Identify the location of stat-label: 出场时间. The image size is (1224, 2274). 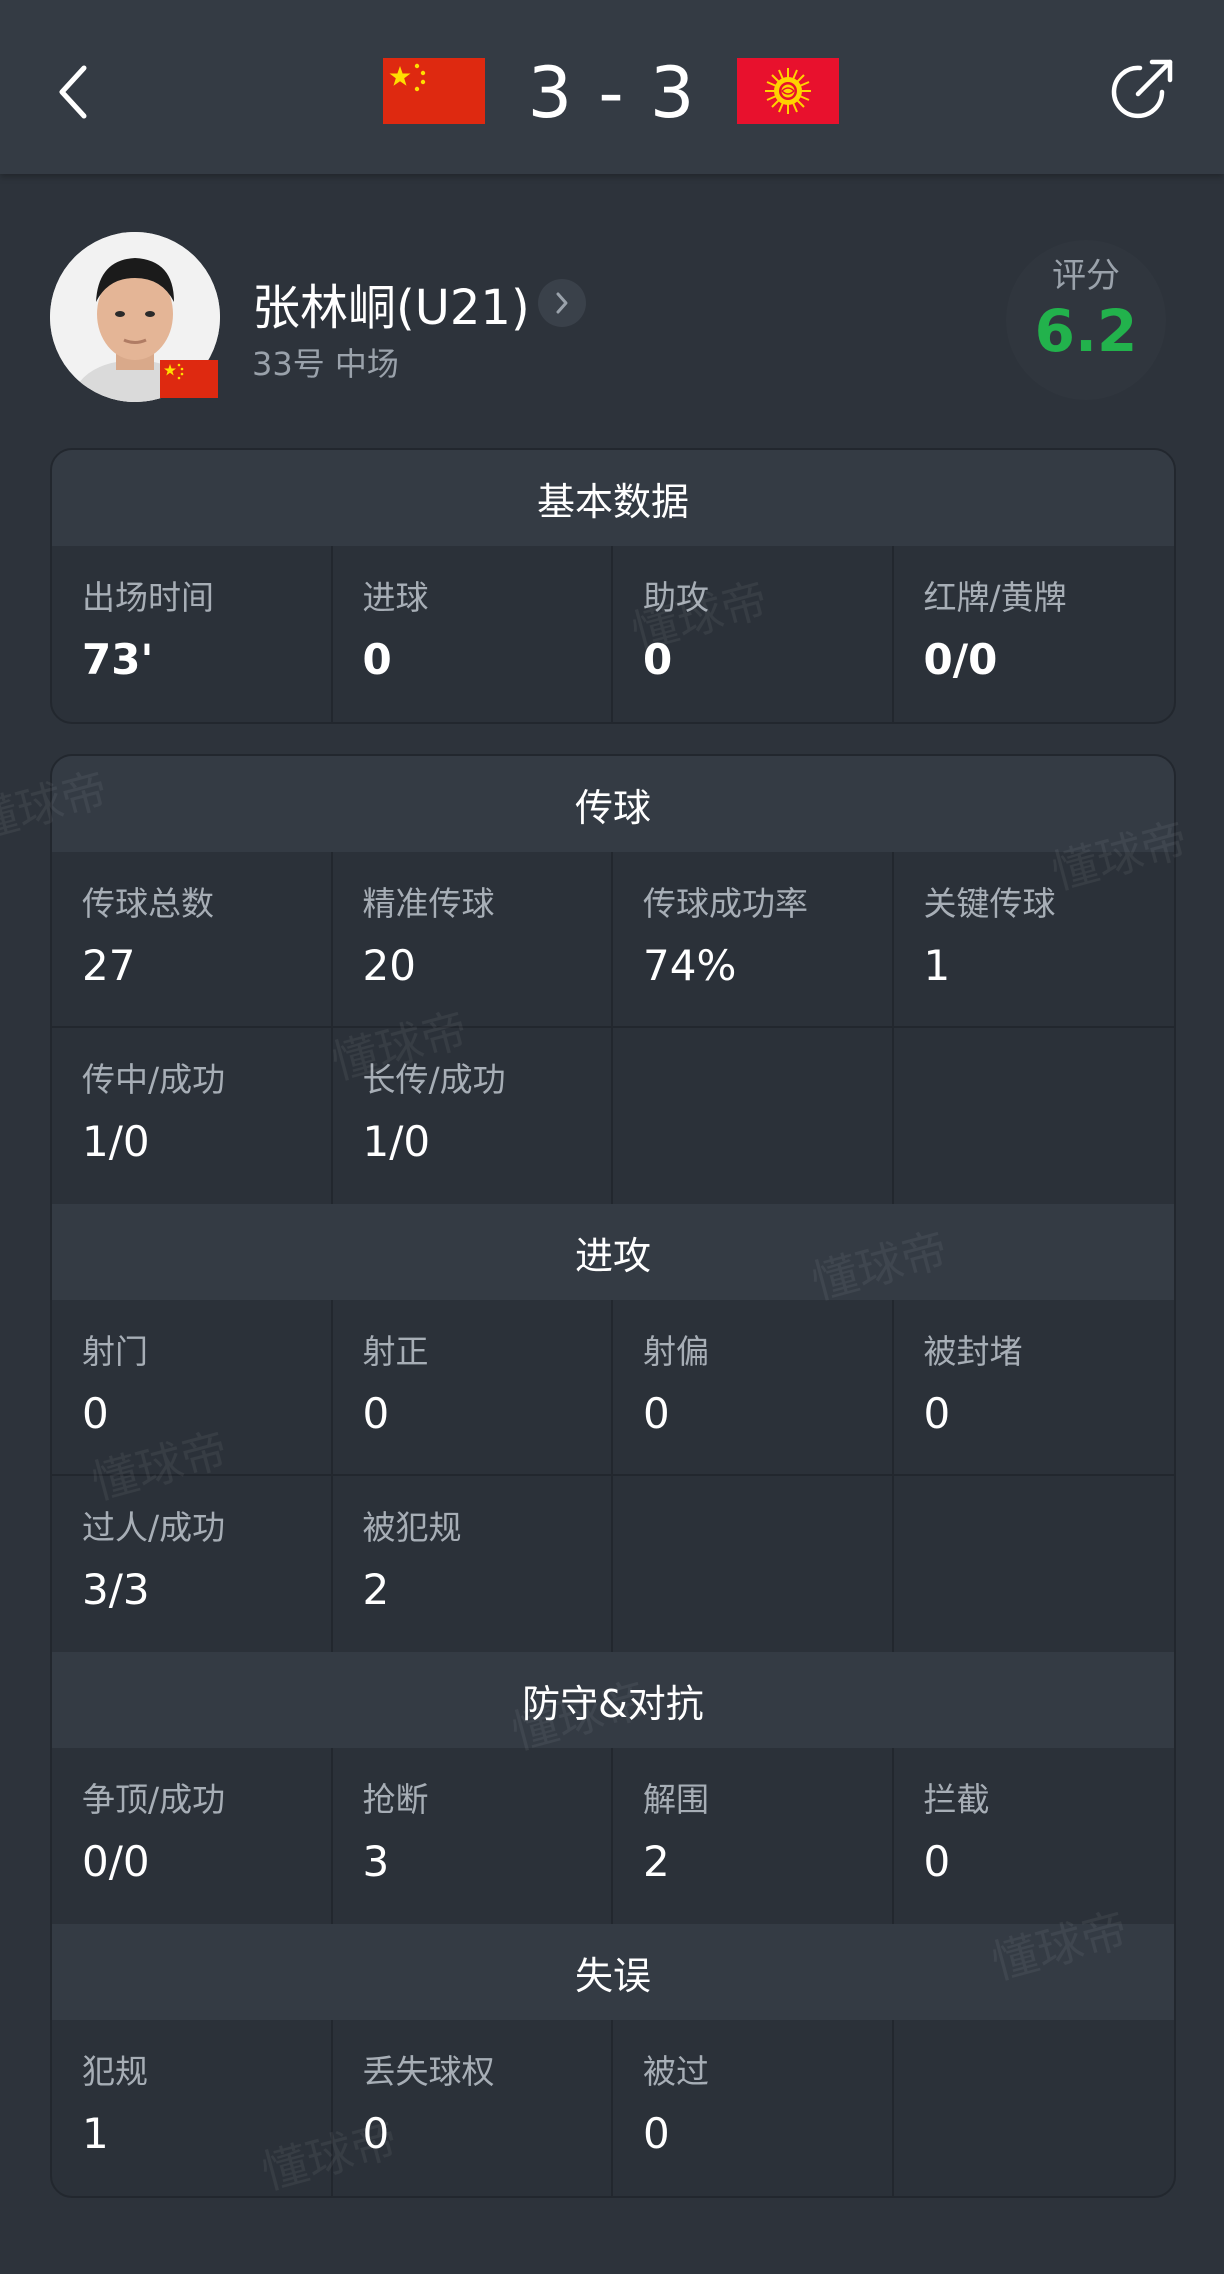
(148, 597).